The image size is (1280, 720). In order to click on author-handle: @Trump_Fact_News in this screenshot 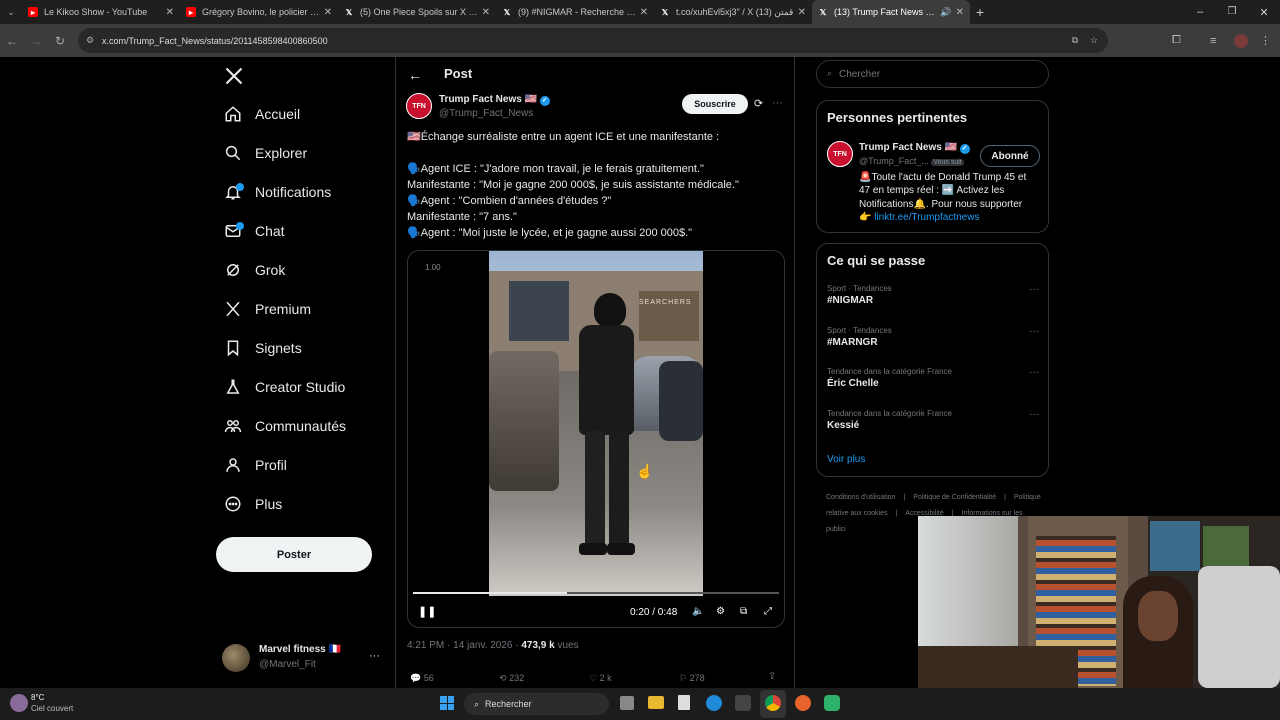, I will do `click(486, 113)`.